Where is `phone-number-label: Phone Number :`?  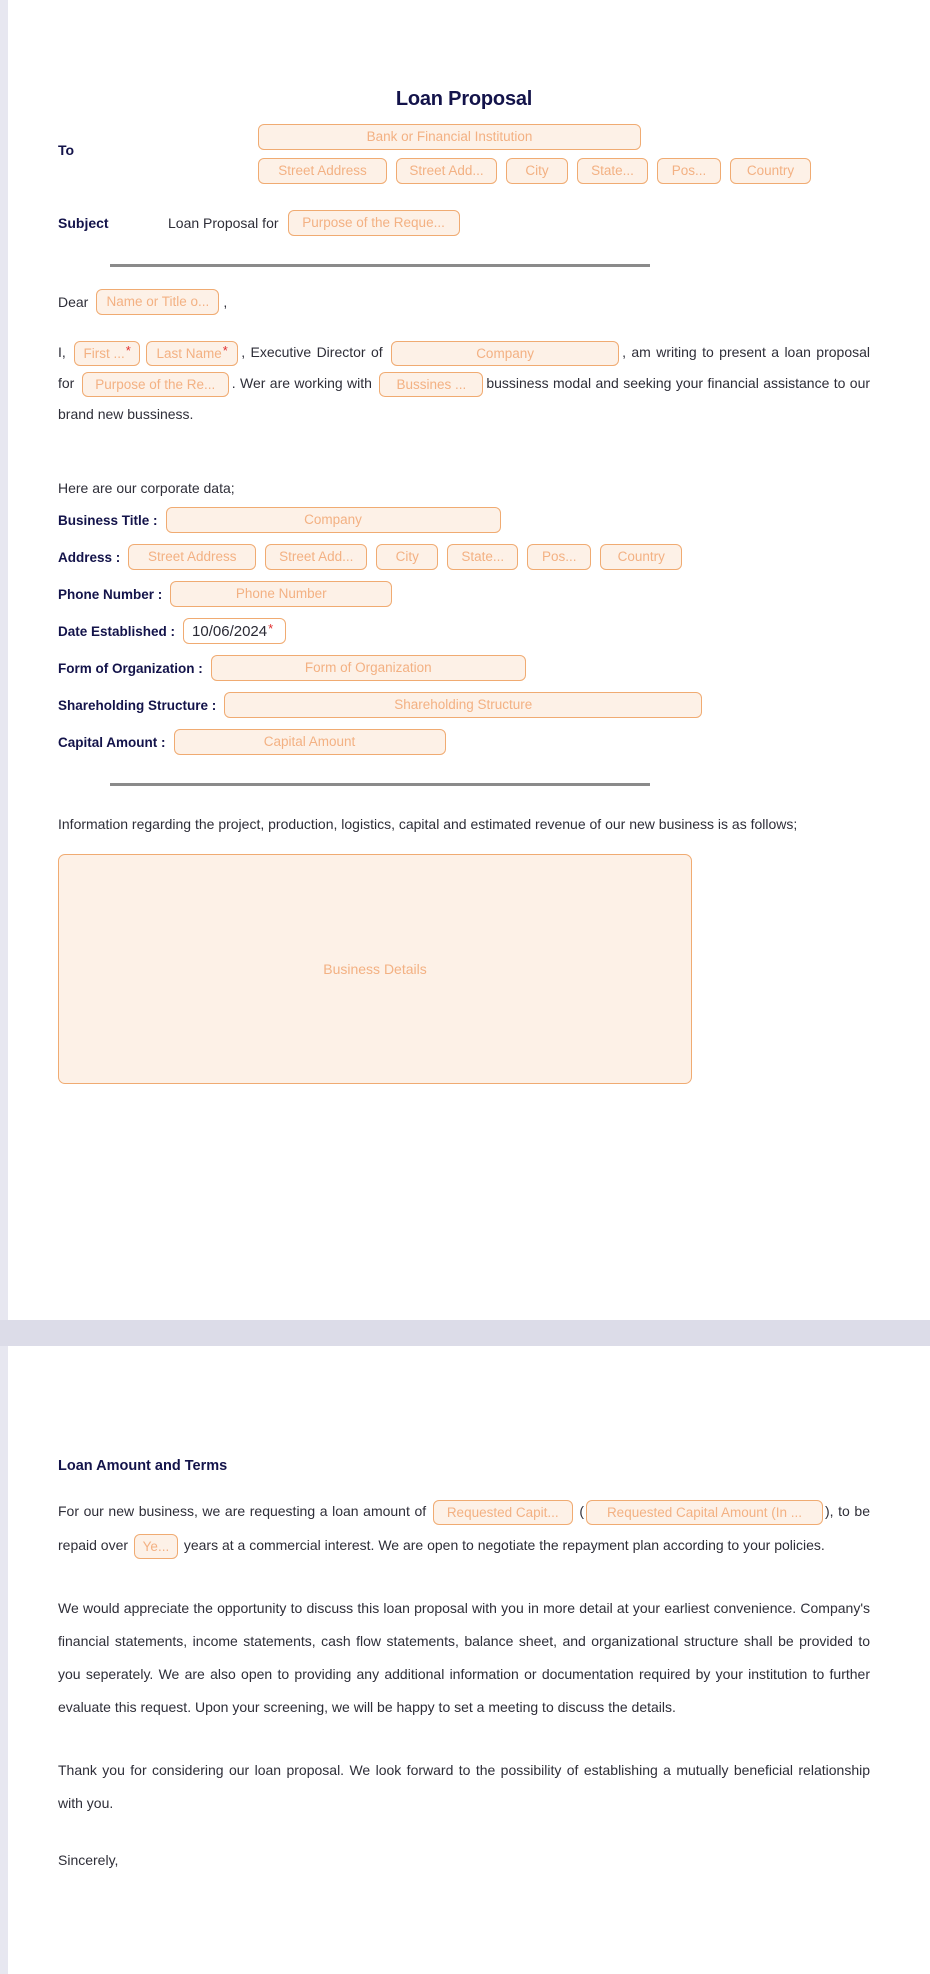
phone-number-label: Phone Number : is located at coordinates (110, 594).